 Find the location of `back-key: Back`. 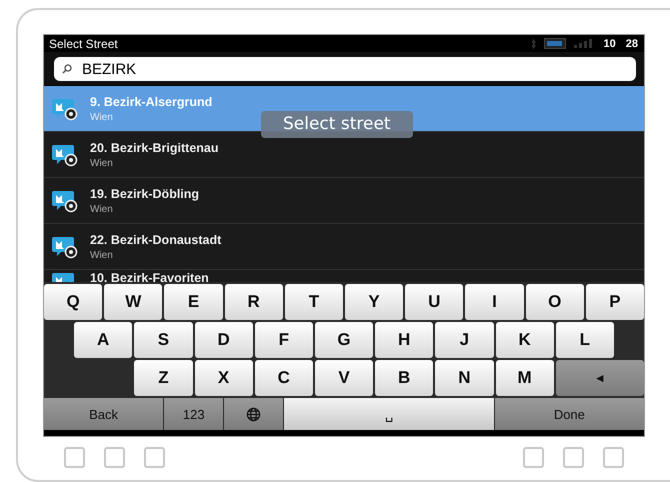

back-key: Back is located at coordinates (104, 414).